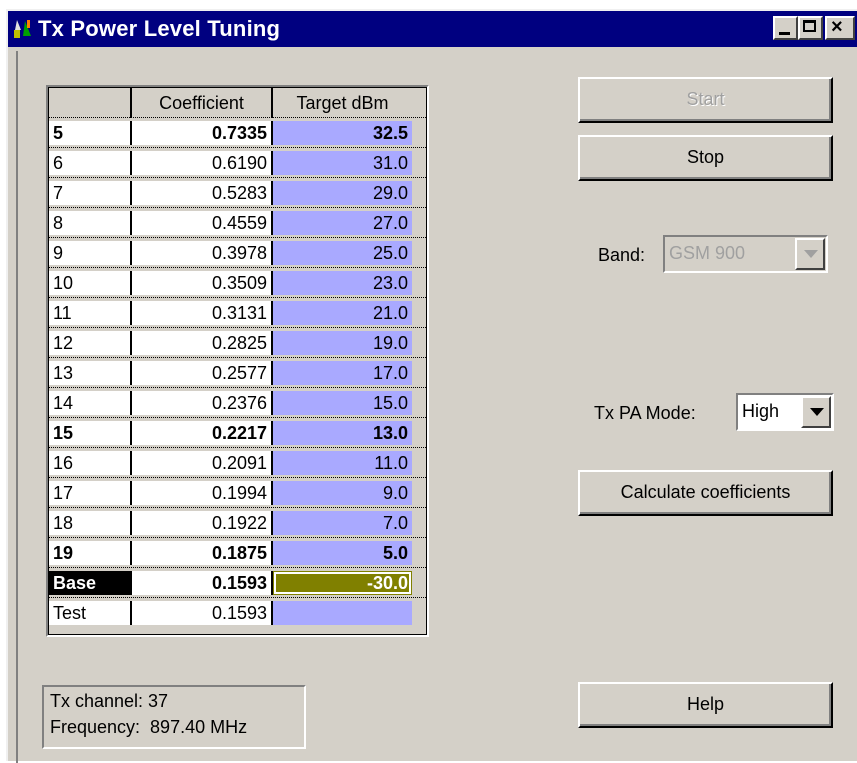 The image size is (857, 763). Describe the element at coordinates (22, 29) in the screenshot. I see `app-icon` at that location.